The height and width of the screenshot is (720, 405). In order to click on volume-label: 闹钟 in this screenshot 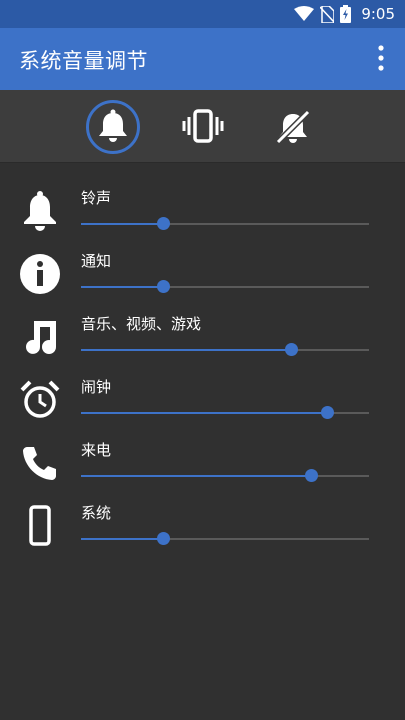, I will do `click(96, 387)`.